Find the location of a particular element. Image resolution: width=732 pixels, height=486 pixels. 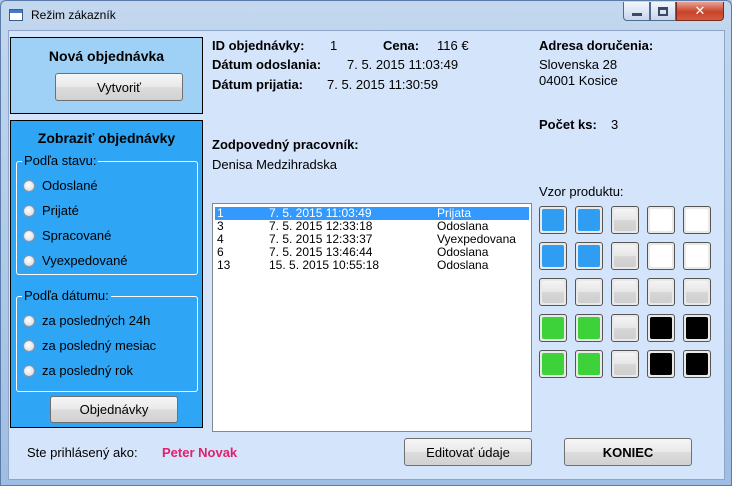

show-orders-button: Objednávky is located at coordinates (114, 409).